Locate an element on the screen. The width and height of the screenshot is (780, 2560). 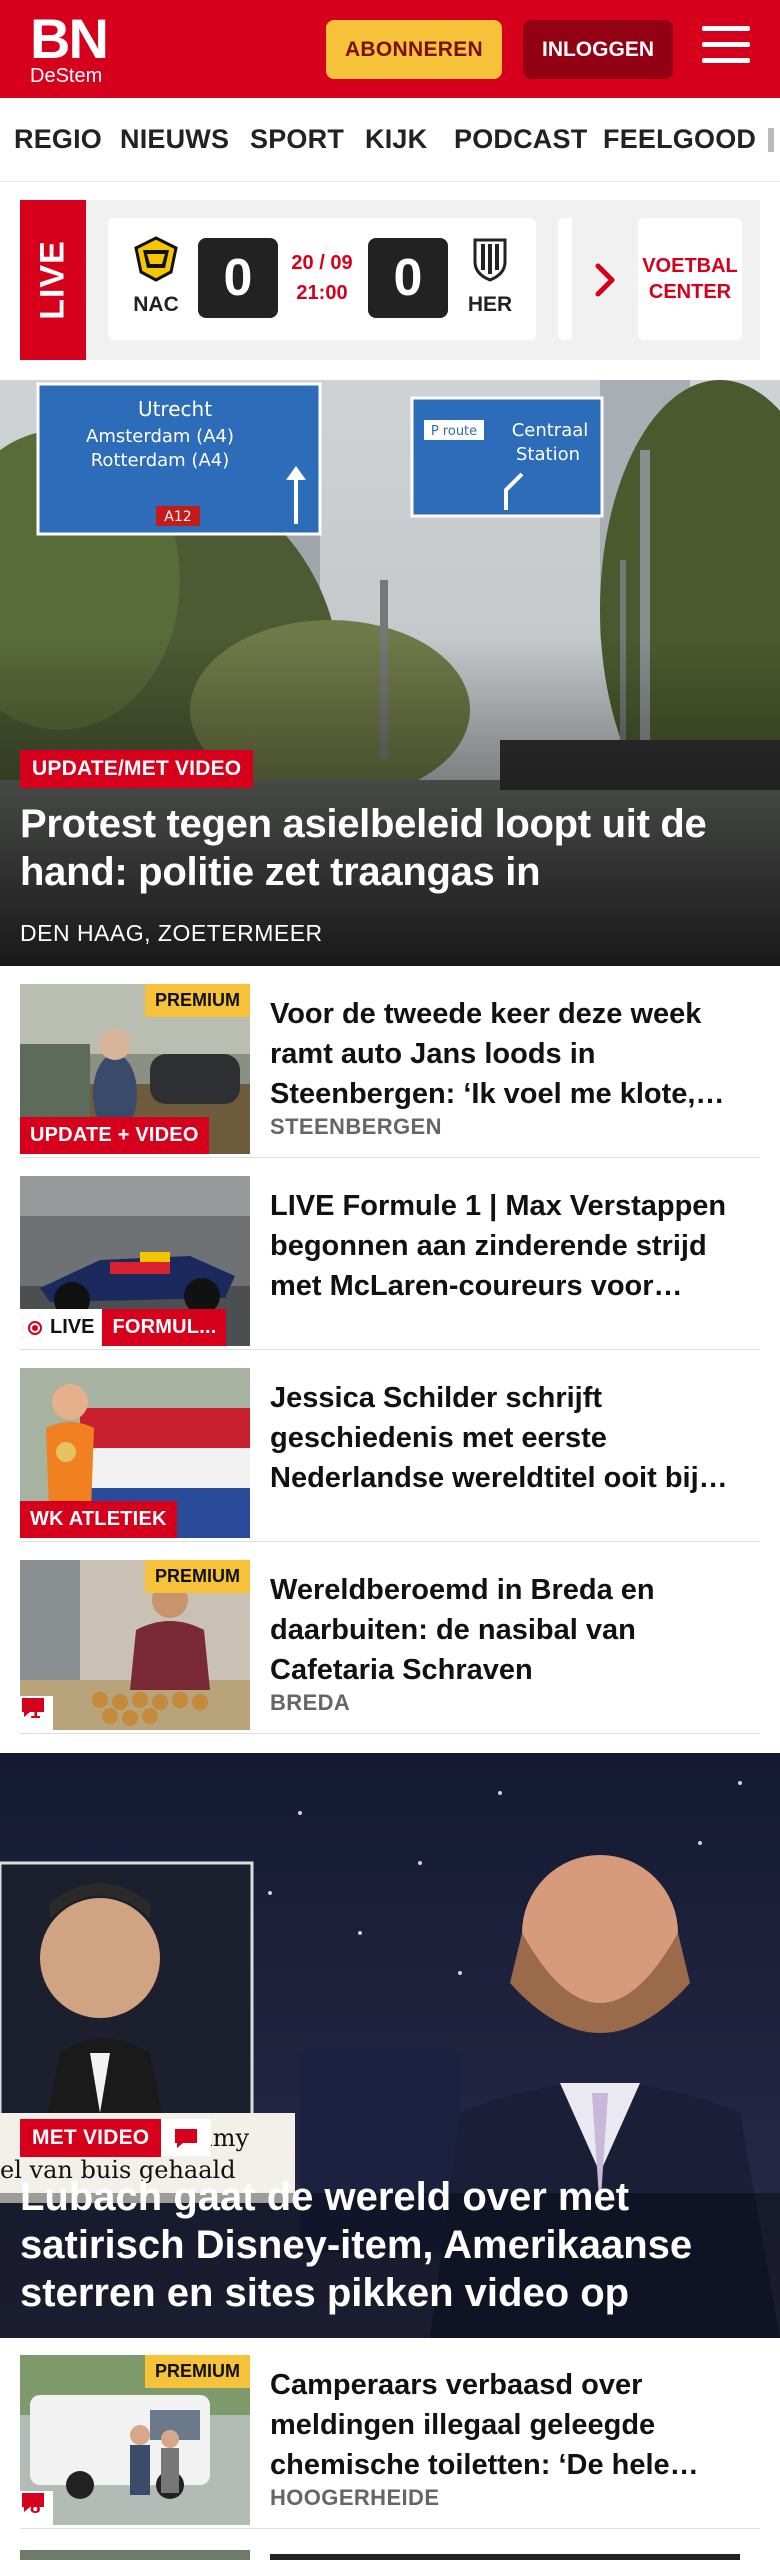
video-labels: MET VIDEO is located at coordinates (116, 2138).